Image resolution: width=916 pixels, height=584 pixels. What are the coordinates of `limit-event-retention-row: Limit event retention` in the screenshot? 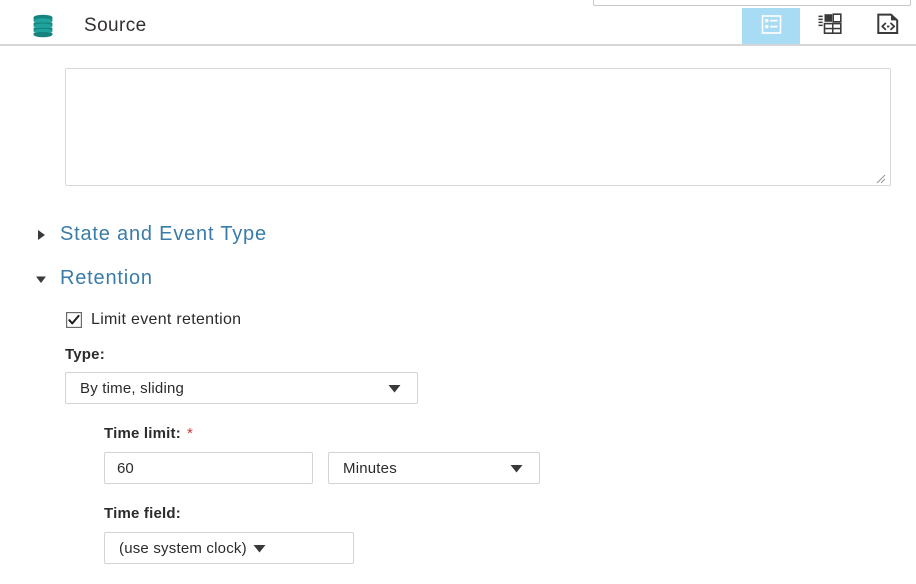 It's located at (153, 320).